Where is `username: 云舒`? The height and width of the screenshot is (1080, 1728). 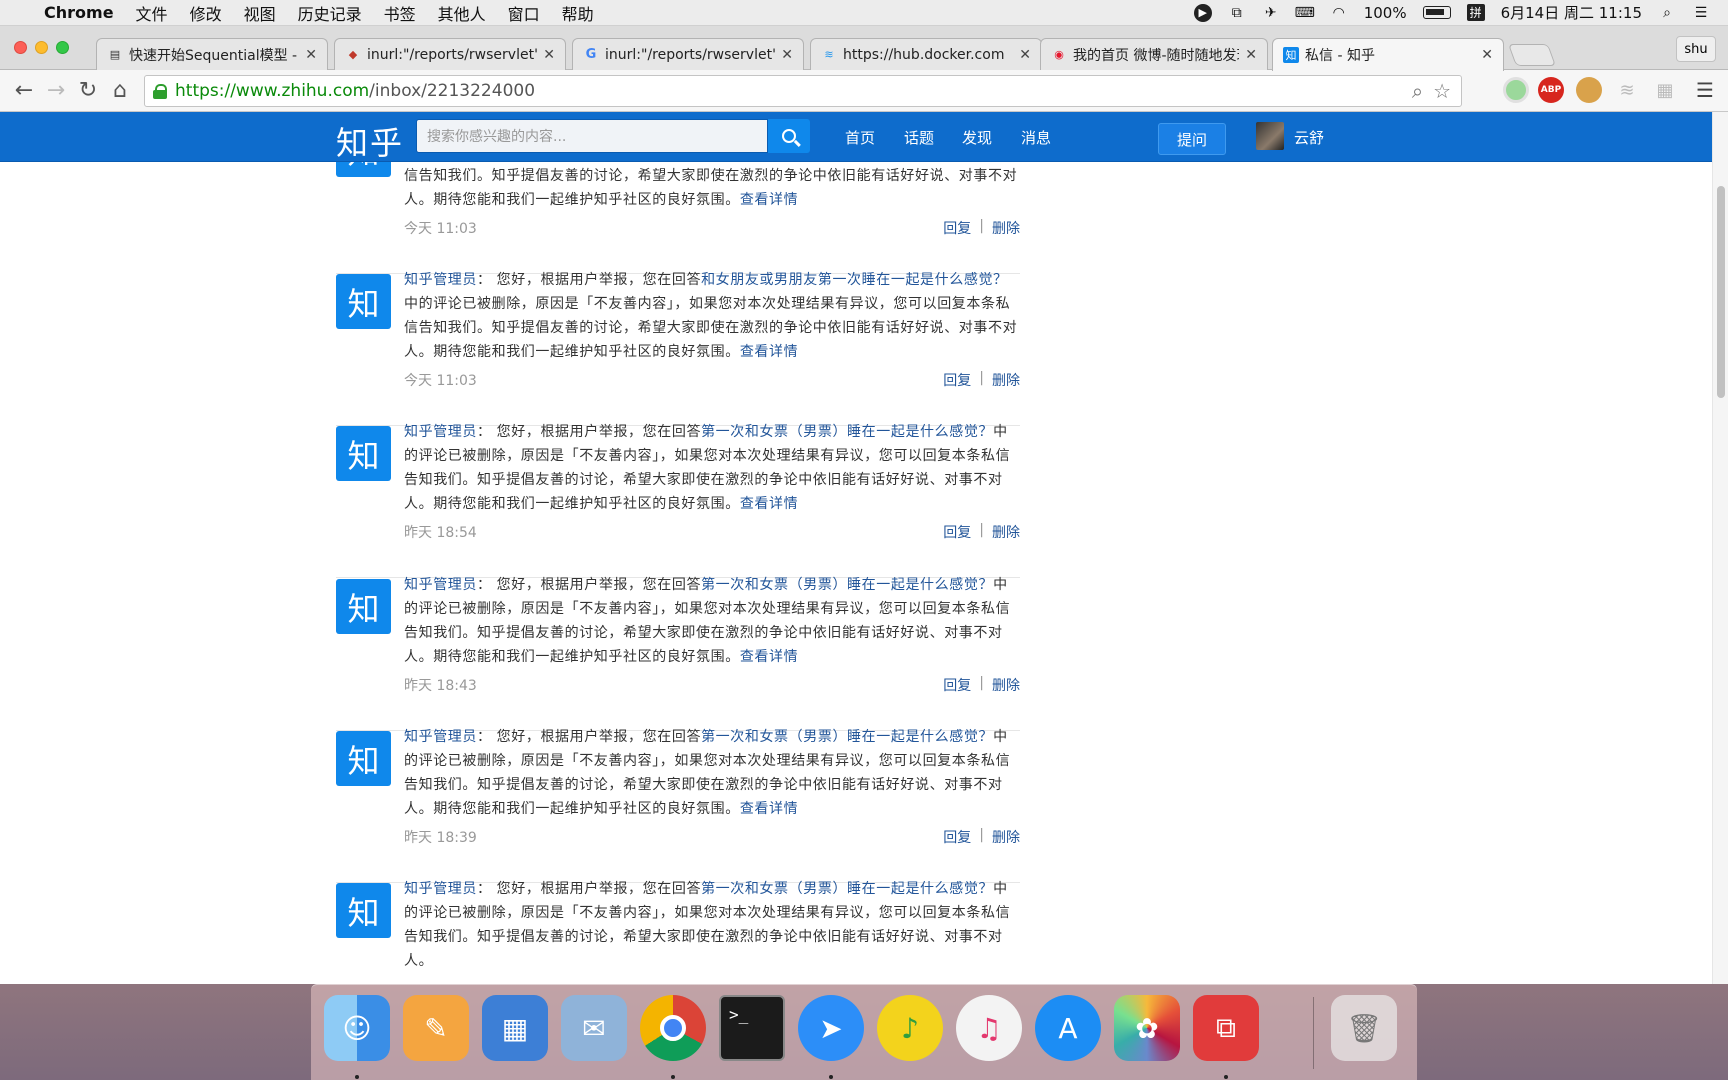
username: 云舒 is located at coordinates (1309, 137).